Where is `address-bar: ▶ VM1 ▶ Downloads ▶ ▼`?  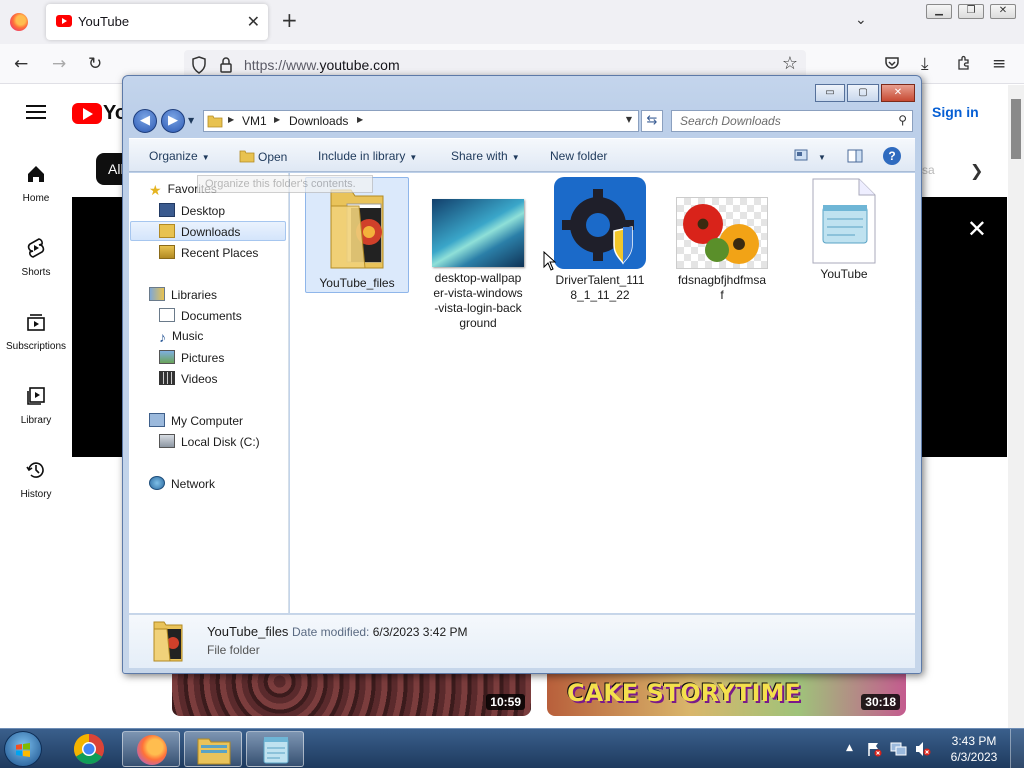 address-bar: ▶ VM1 ▶ Downloads ▶ ▼ is located at coordinates (421, 121).